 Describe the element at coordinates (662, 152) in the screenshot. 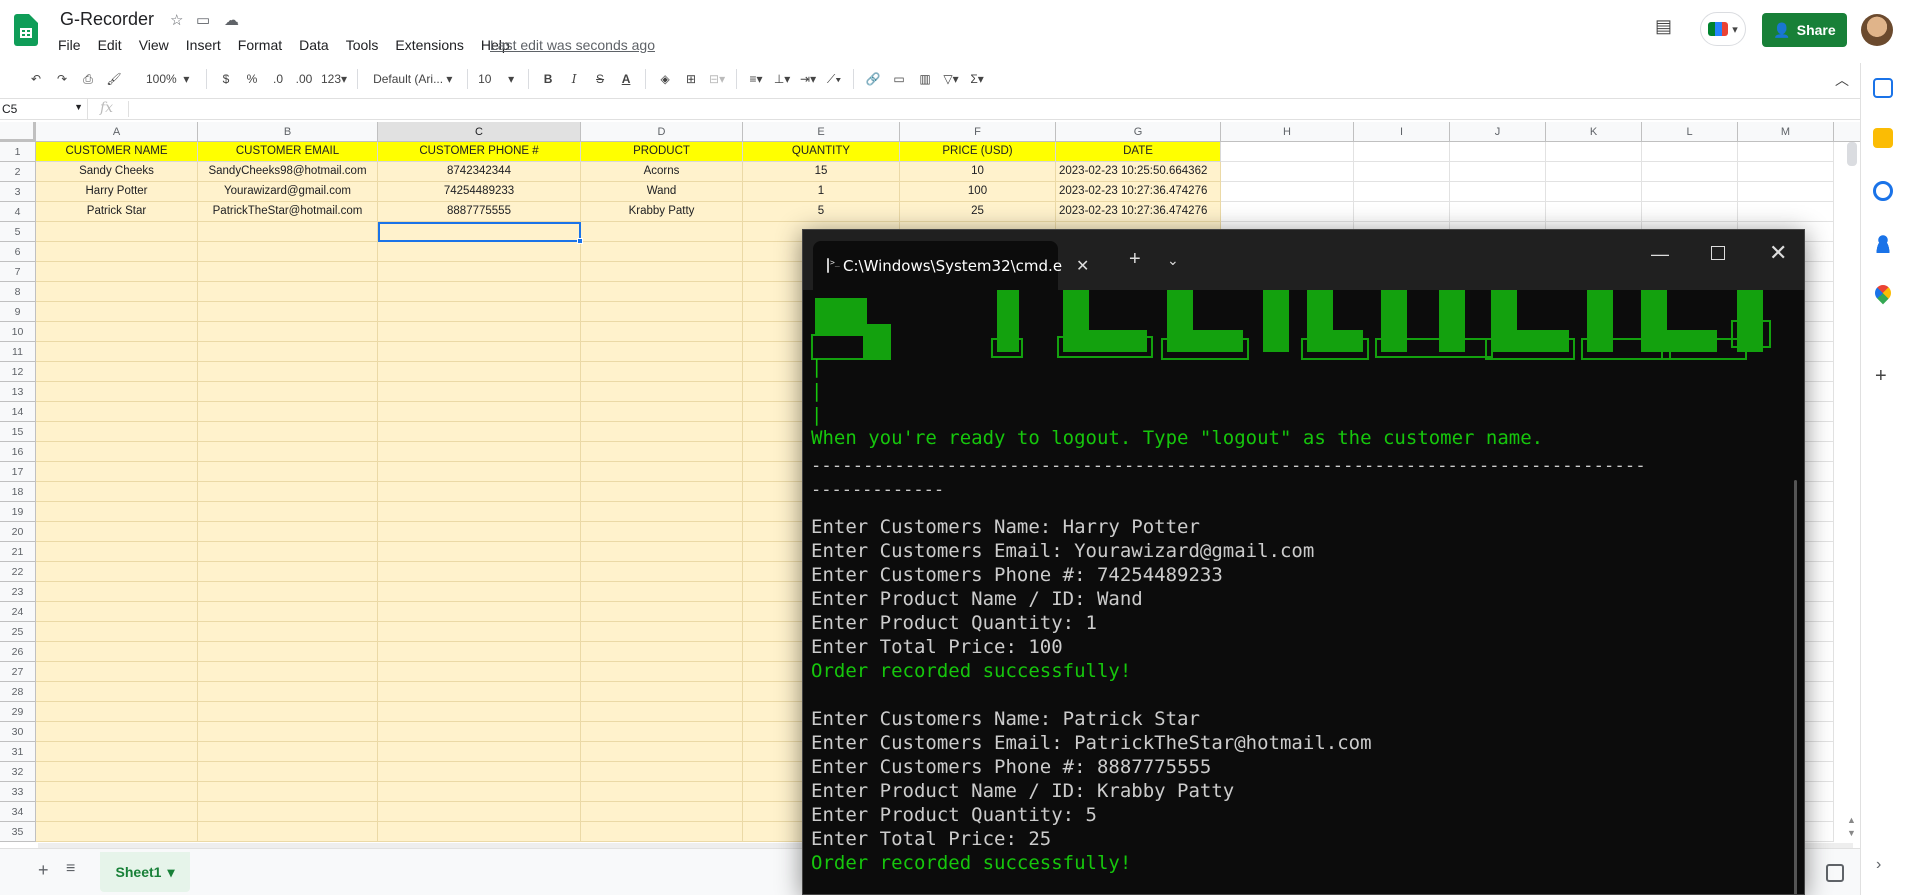

I see `header-cell: PRODUCT` at that location.